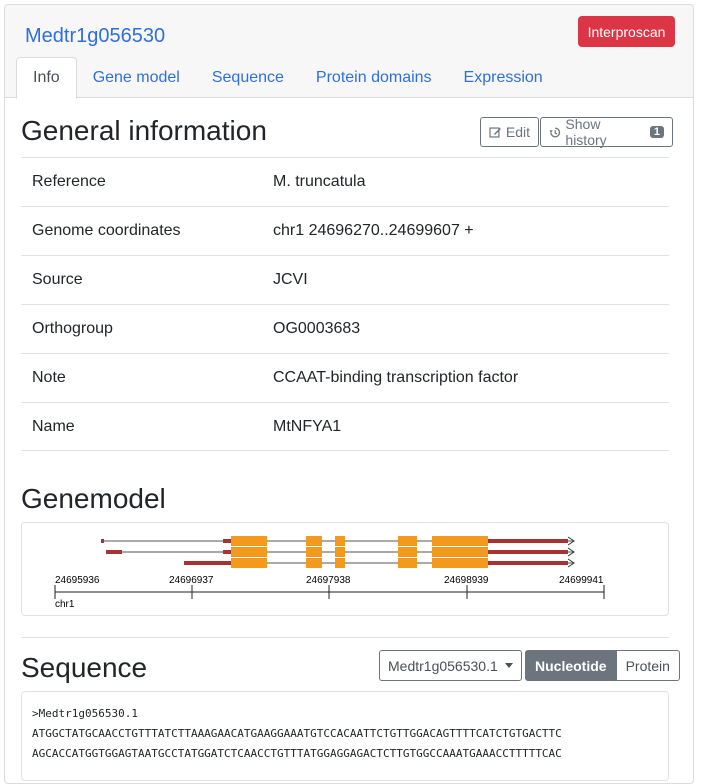  I want to click on transcript-select-value: Medtr1g056530.1, so click(443, 665).